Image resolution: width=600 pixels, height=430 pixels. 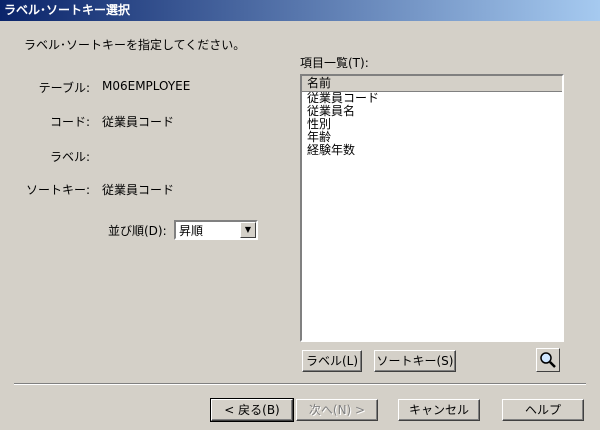 I want to click on sortkey-button-text: ソートキー(S), so click(x=415, y=361).